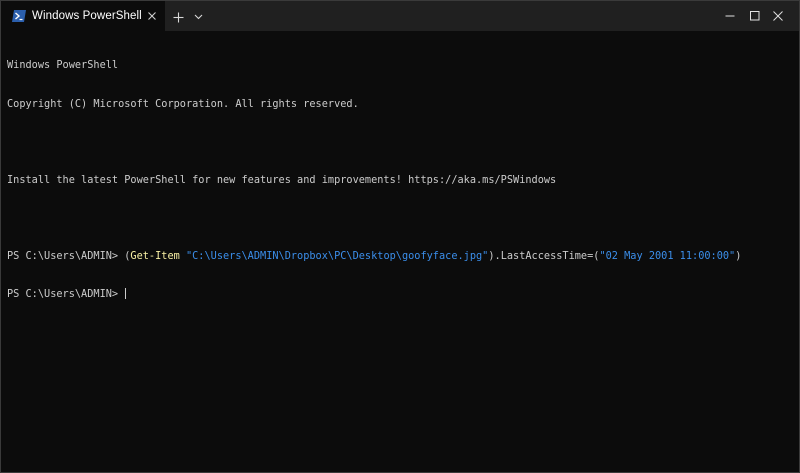 This screenshot has height=473, width=800. I want to click on date-argument: "02 May 2001 11:00:00", so click(667, 255).